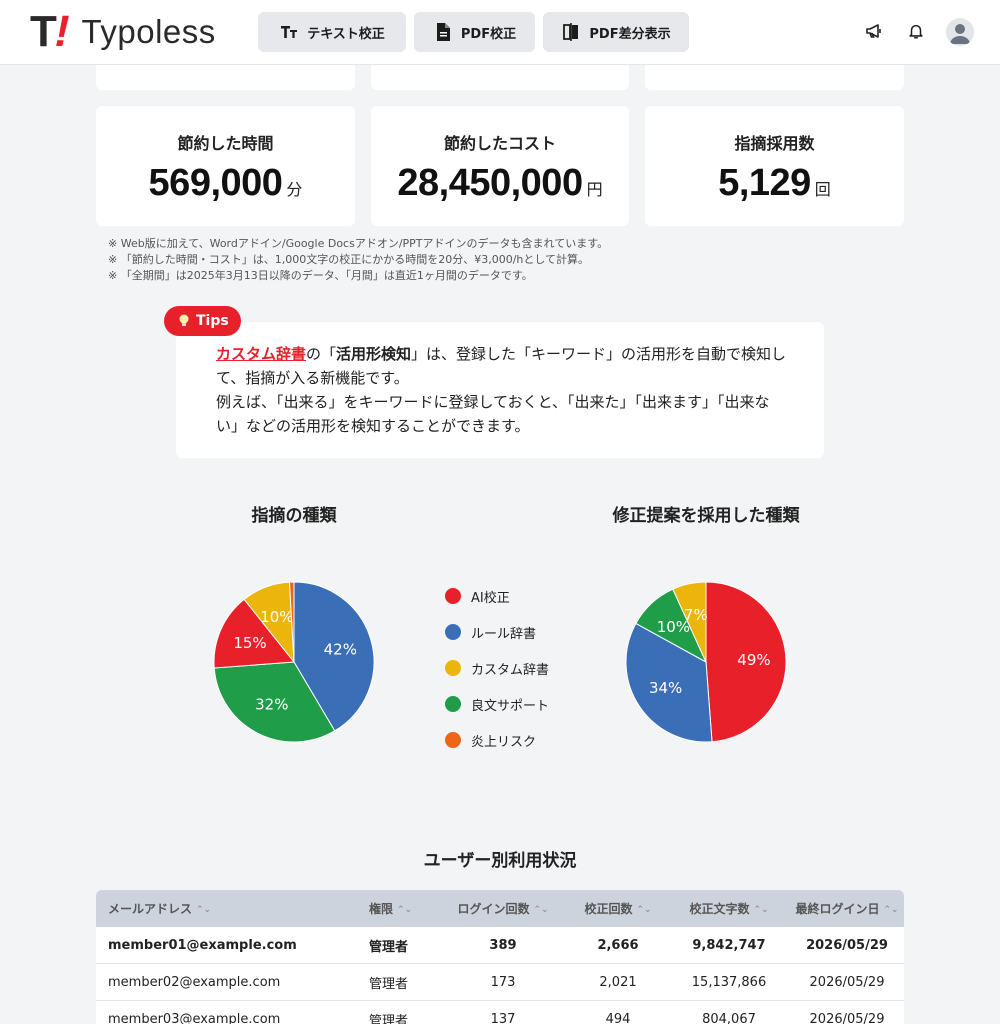 The width and height of the screenshot is (1000, 1024). I want to click on stat-unit: 円, so click(594, 189).